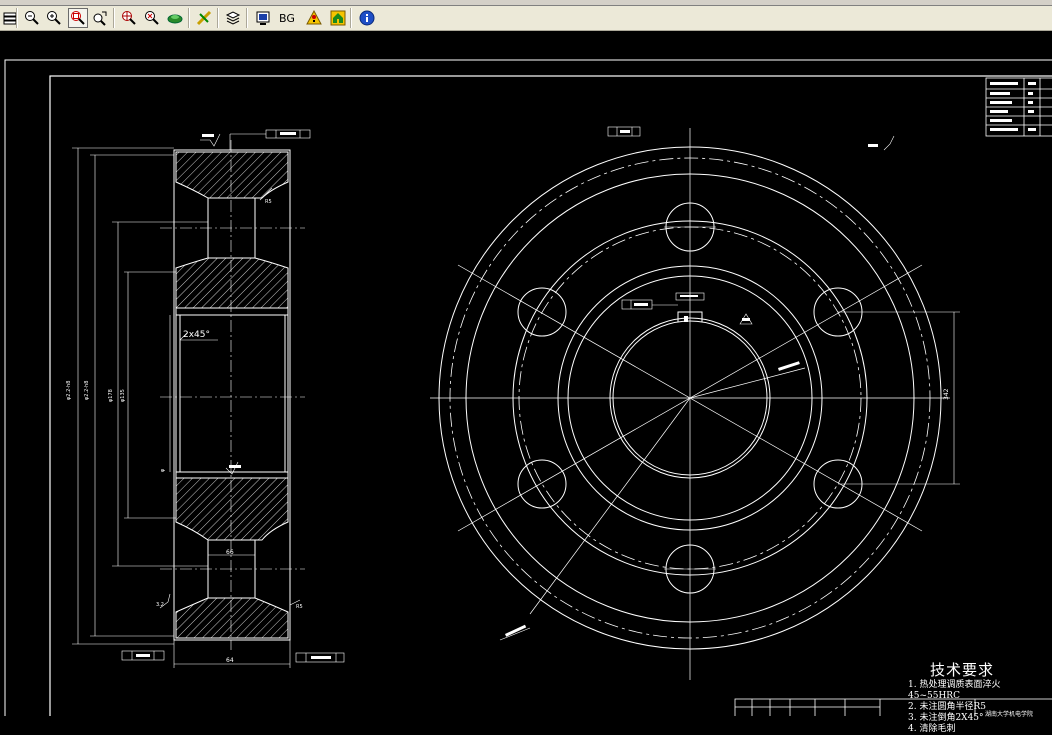 This screenshot has height=735, width=1052. What do you see at coordinates (175, 18) in the screenshot?
I see `redraw-icon` at bounding box center [175, 18].